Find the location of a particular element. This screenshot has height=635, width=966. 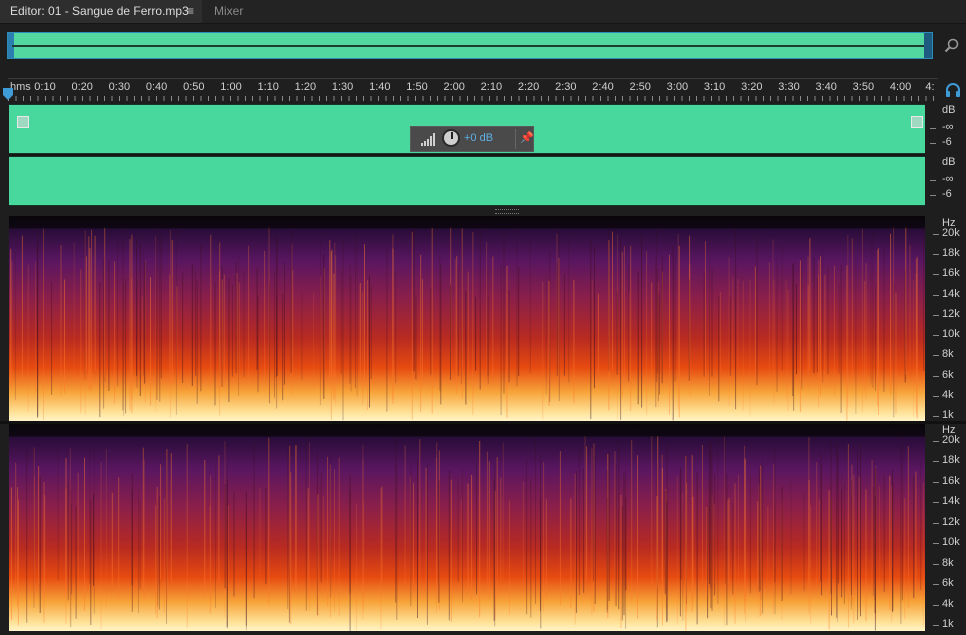

overview-wave is located at coordinates (470, 46).